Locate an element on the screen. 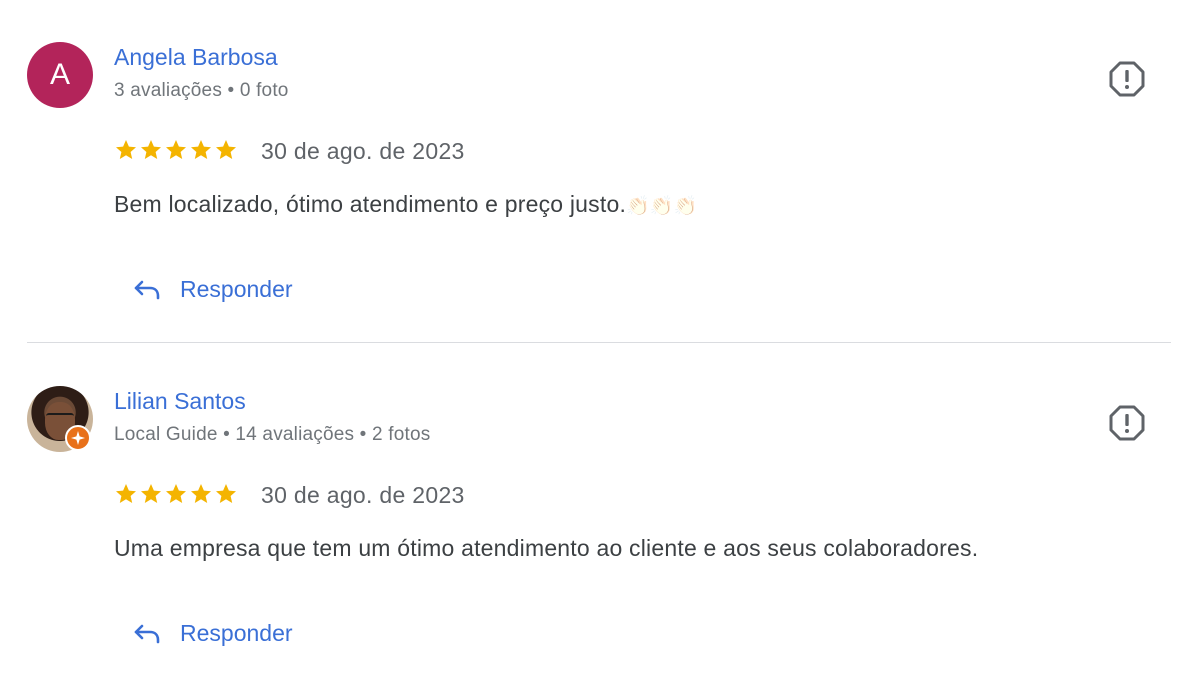  avatar-glasses is located at coordinates (60, 417).